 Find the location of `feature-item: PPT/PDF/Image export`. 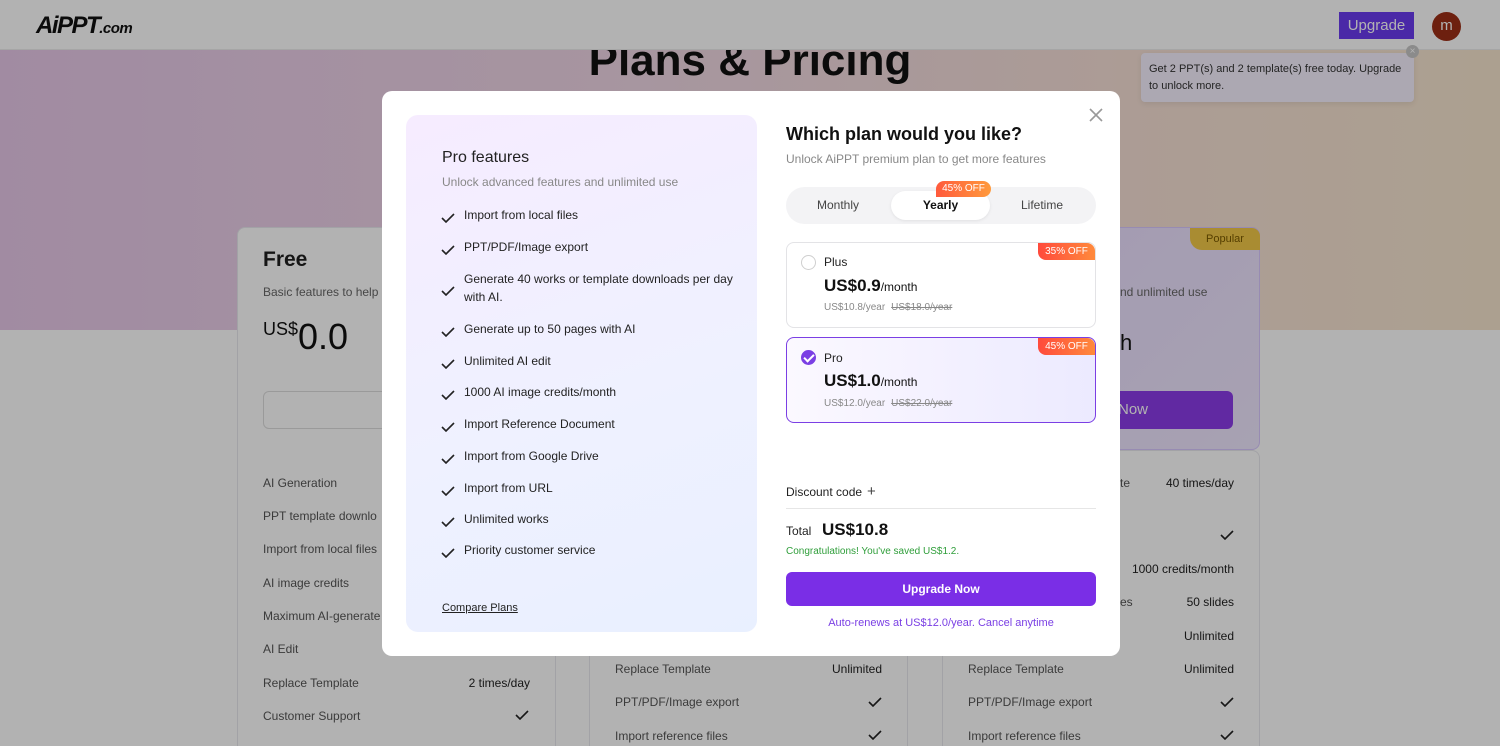

feature-item: PPT/PDF/Image export is located at coordinates (593, 247).